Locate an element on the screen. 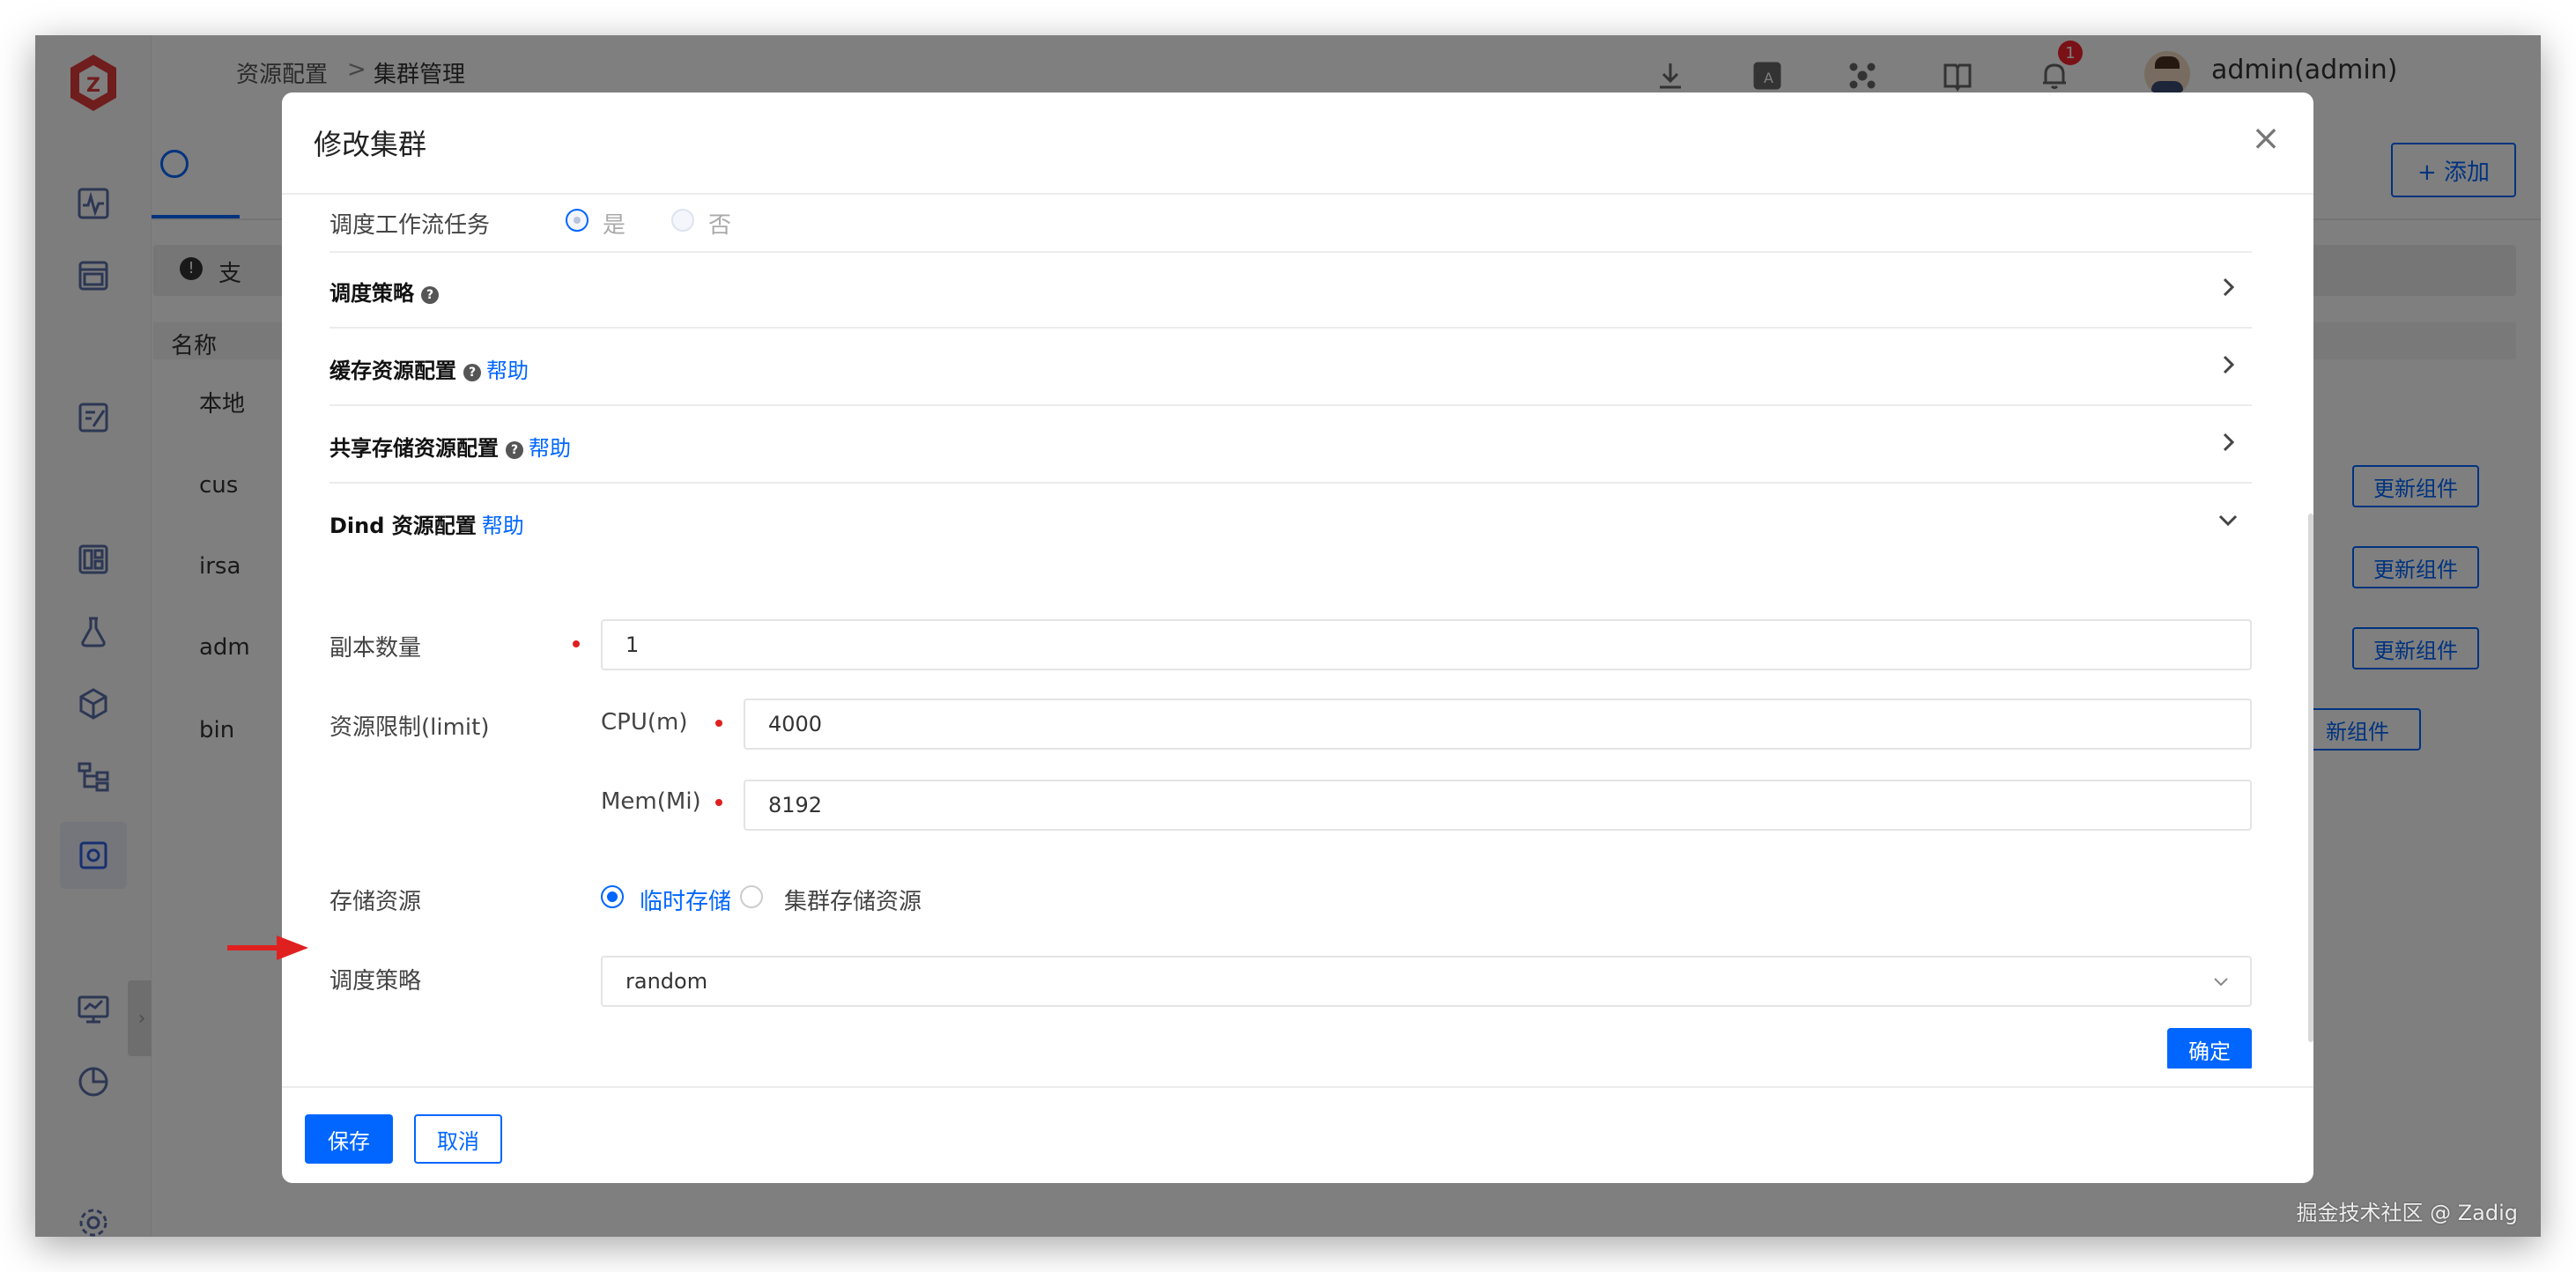  section-title: 缓存资源配置 is located at coordinates (393, 371).